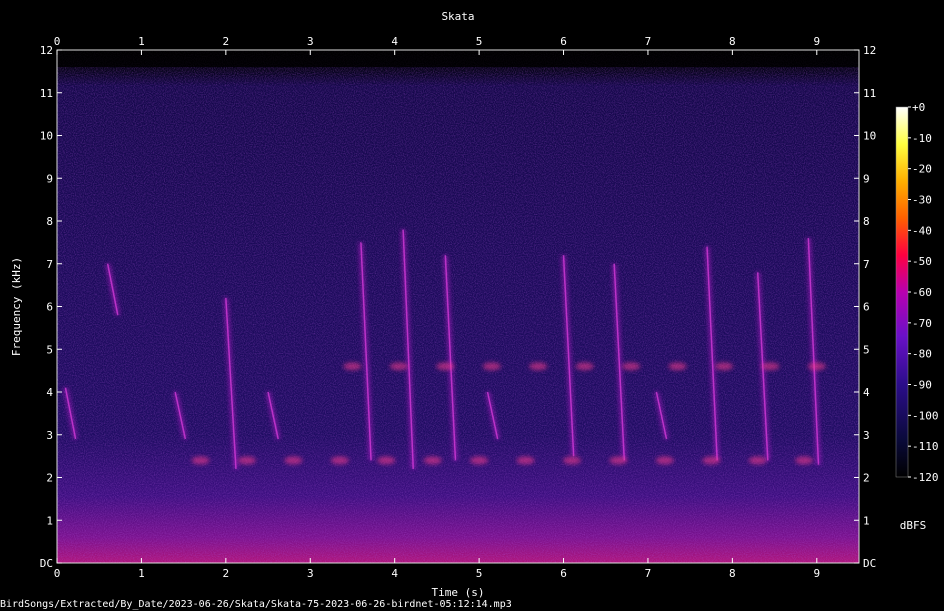 The height and width of the screenshot is (611, 944). What do you see at coordinates (648, 573) in the screenshot?
I see `x-tick-label-bottom: 7` at bounding box center [648, 573].